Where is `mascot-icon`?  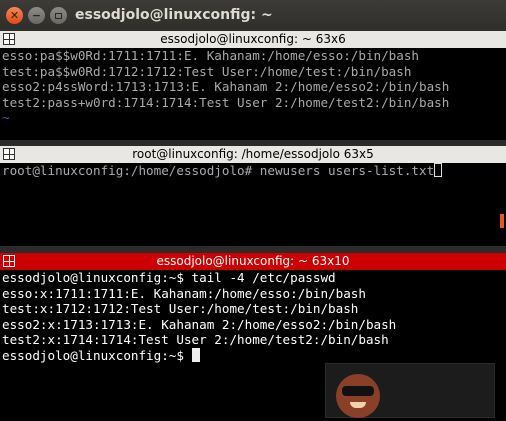
mascot-icon is located at coordinates (358, 396).